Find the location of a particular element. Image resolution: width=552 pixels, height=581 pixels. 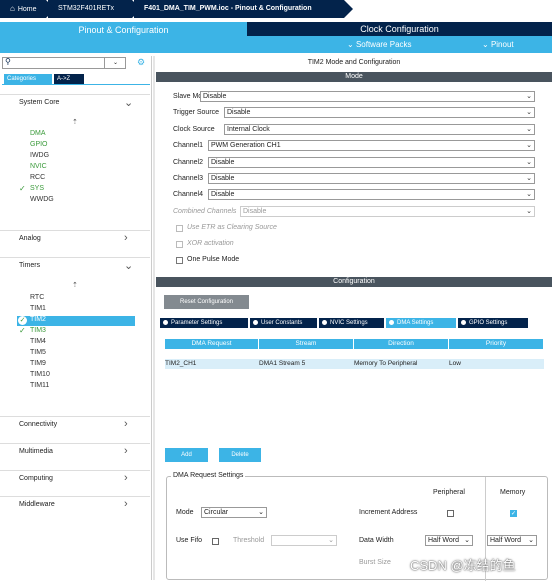

tab-clock-configuration: Clock Configuration is located at coordinates (399, 29).